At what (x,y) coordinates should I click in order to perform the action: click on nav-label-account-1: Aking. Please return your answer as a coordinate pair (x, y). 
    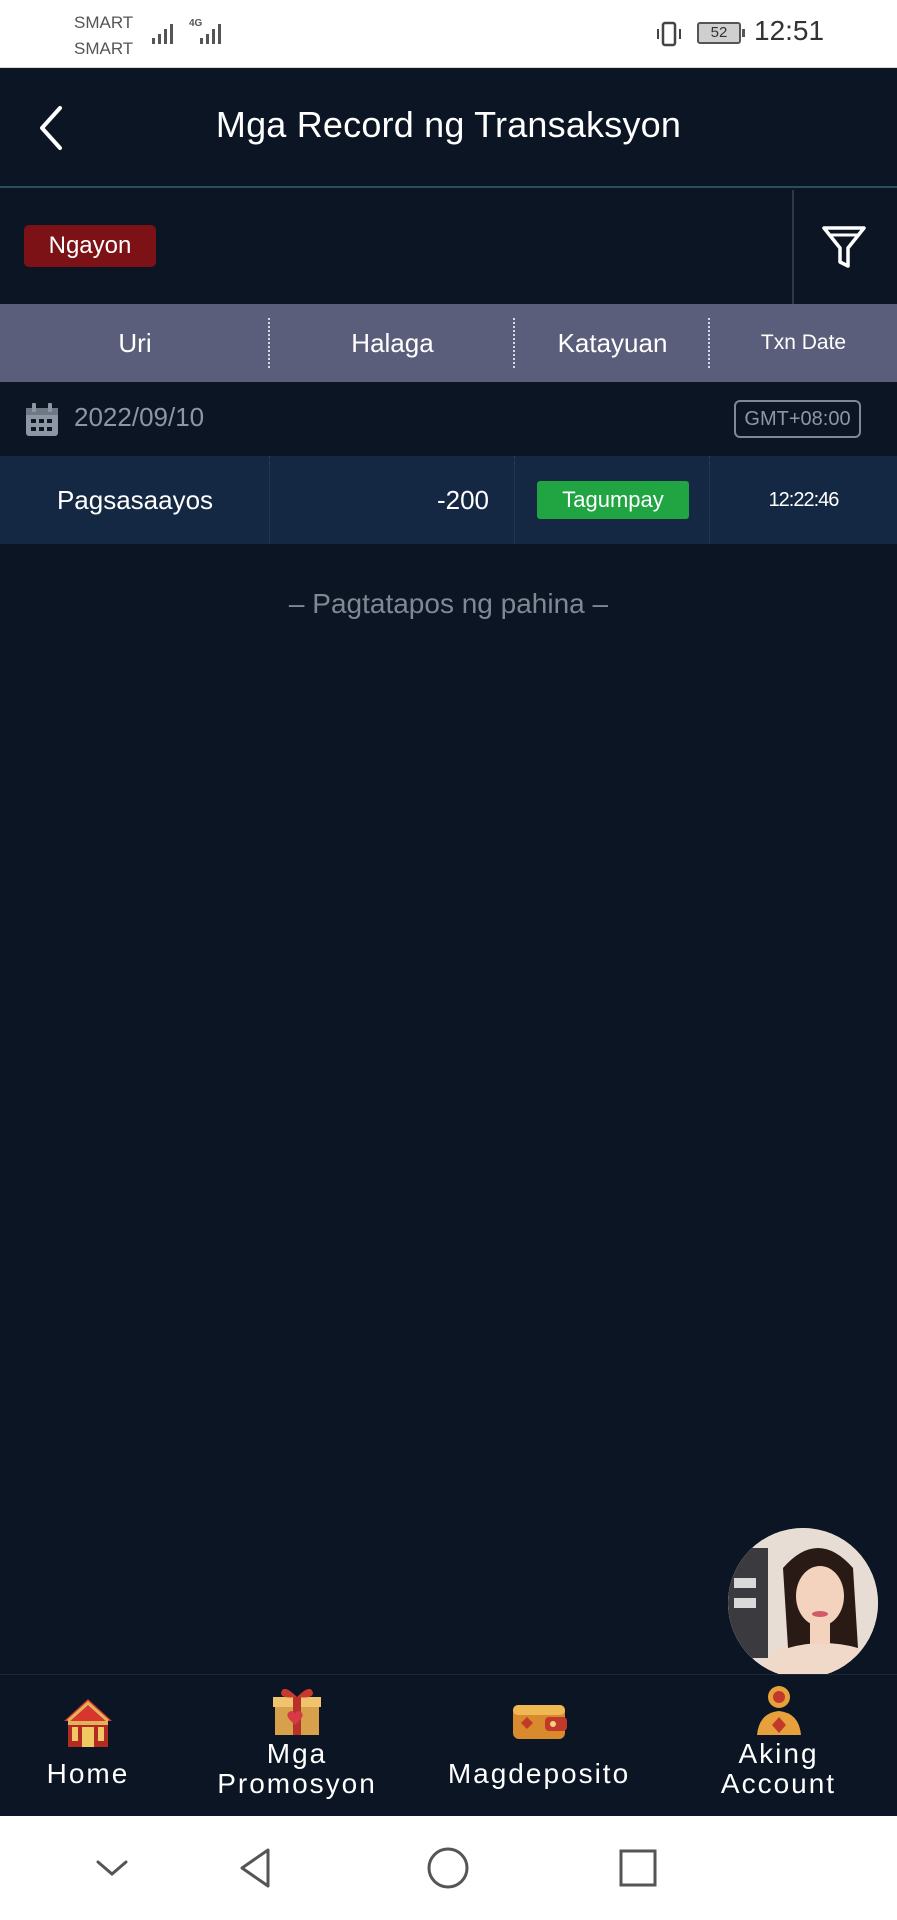
    Looking at the image, I should click on (778, 1753).